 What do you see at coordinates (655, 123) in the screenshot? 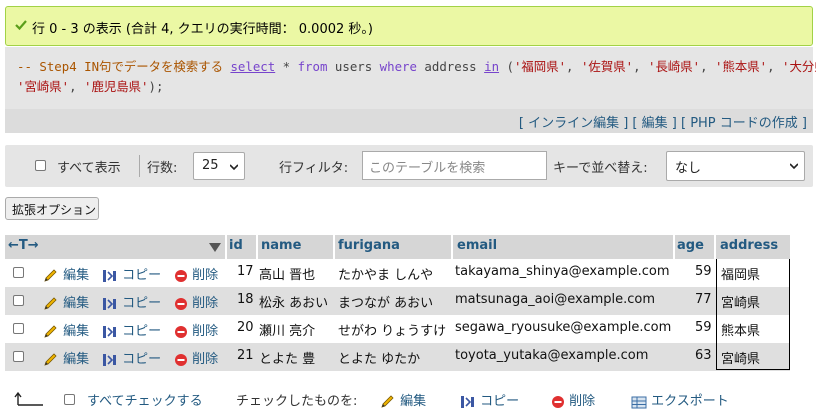
I see `edit-query-link: 編集` at bounding box center [655, 123].